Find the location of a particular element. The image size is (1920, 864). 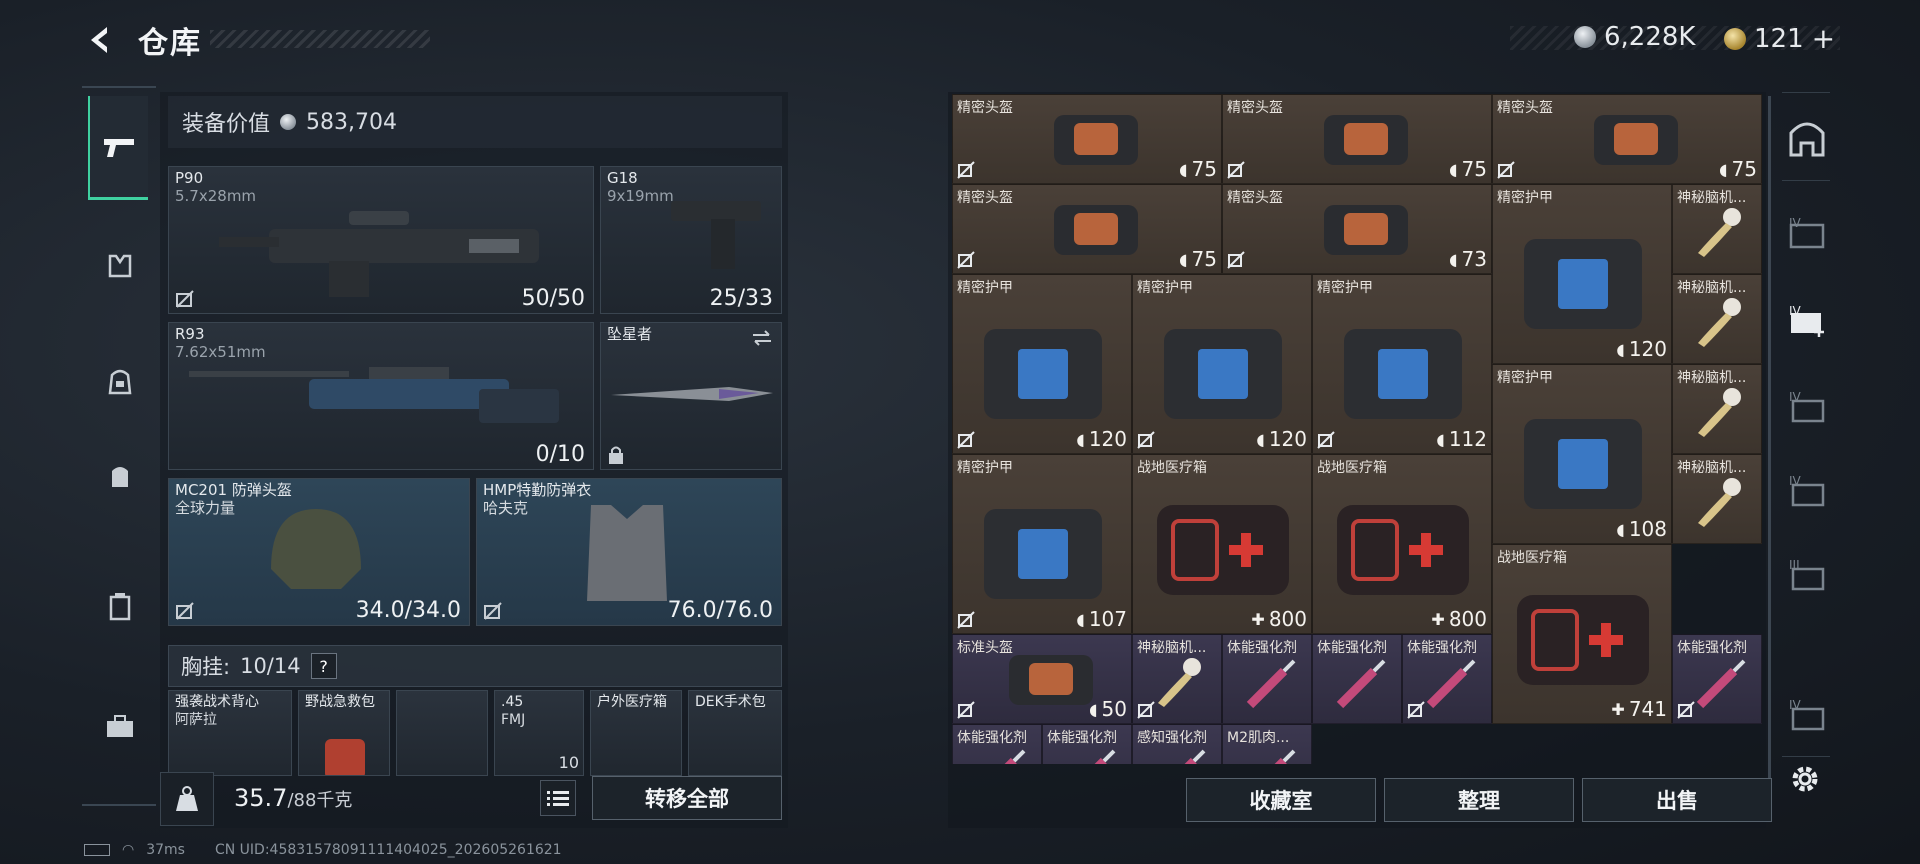

list-view-button is located at coordinates (558, 798).